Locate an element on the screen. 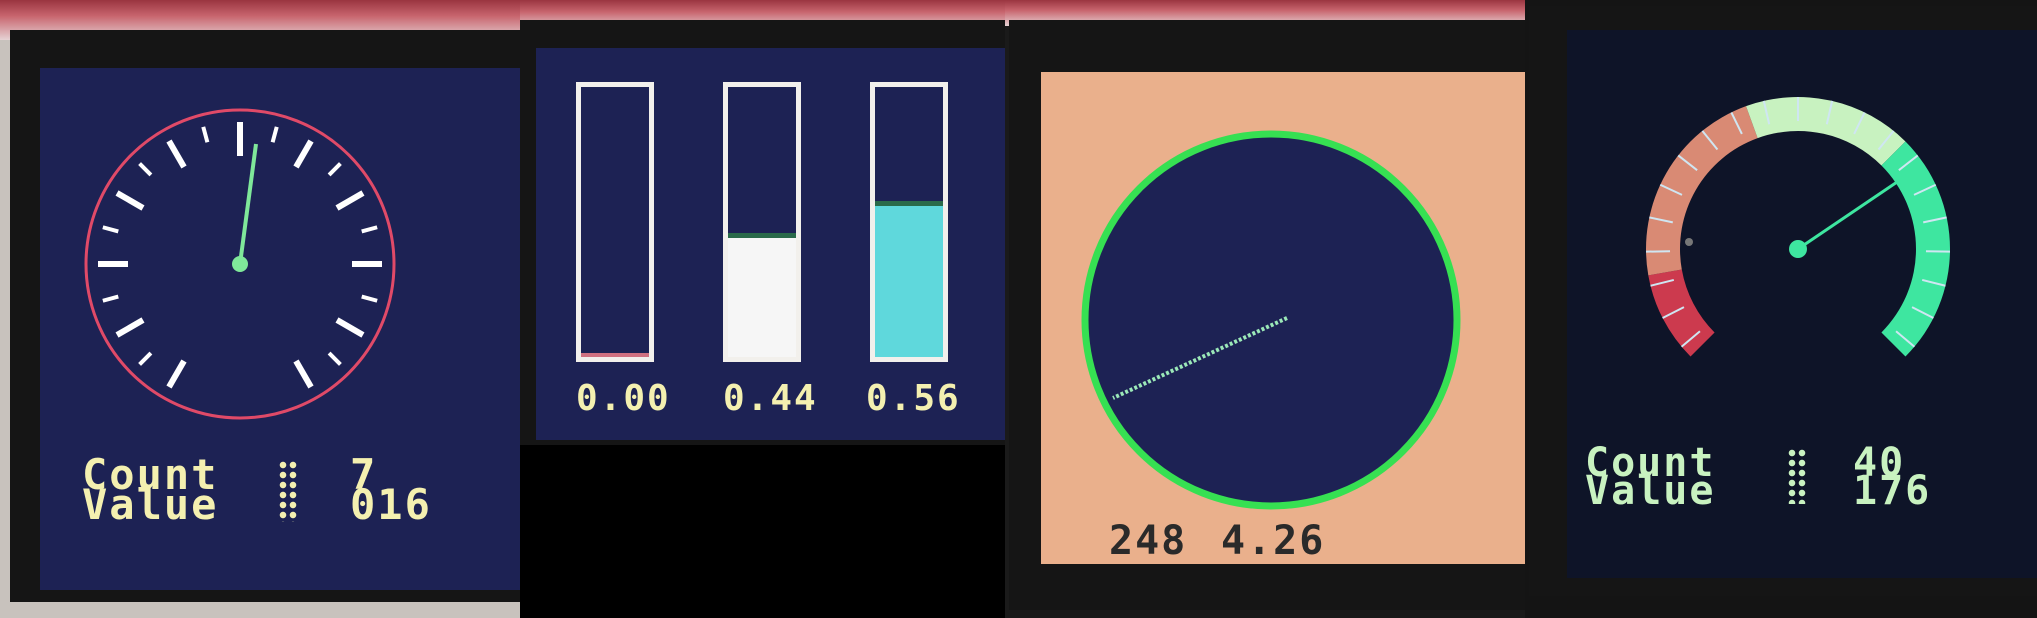  meter-bar-1-value: 0.00 is located at coordinates (623, 398).